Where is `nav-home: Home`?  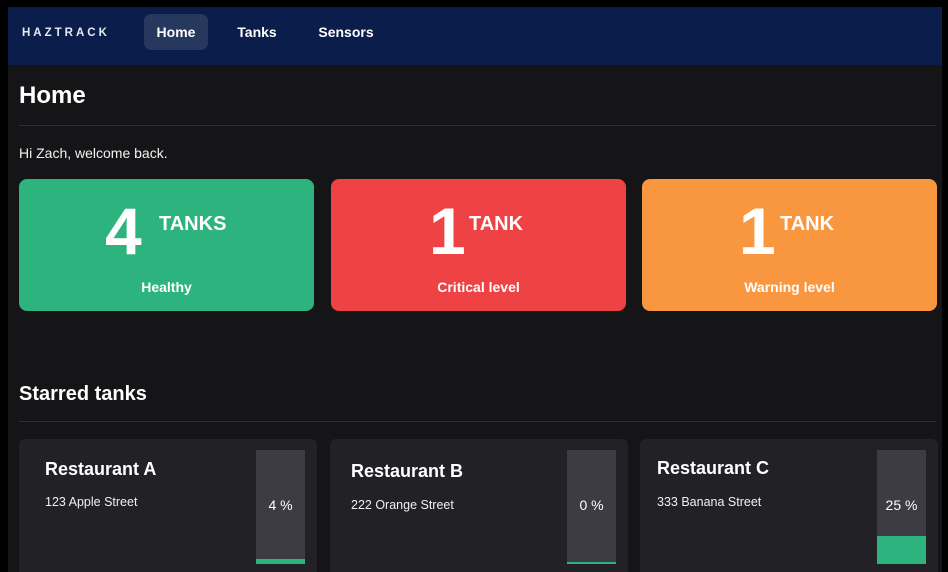
nav-home: Home is located at coordinates (176, 32).